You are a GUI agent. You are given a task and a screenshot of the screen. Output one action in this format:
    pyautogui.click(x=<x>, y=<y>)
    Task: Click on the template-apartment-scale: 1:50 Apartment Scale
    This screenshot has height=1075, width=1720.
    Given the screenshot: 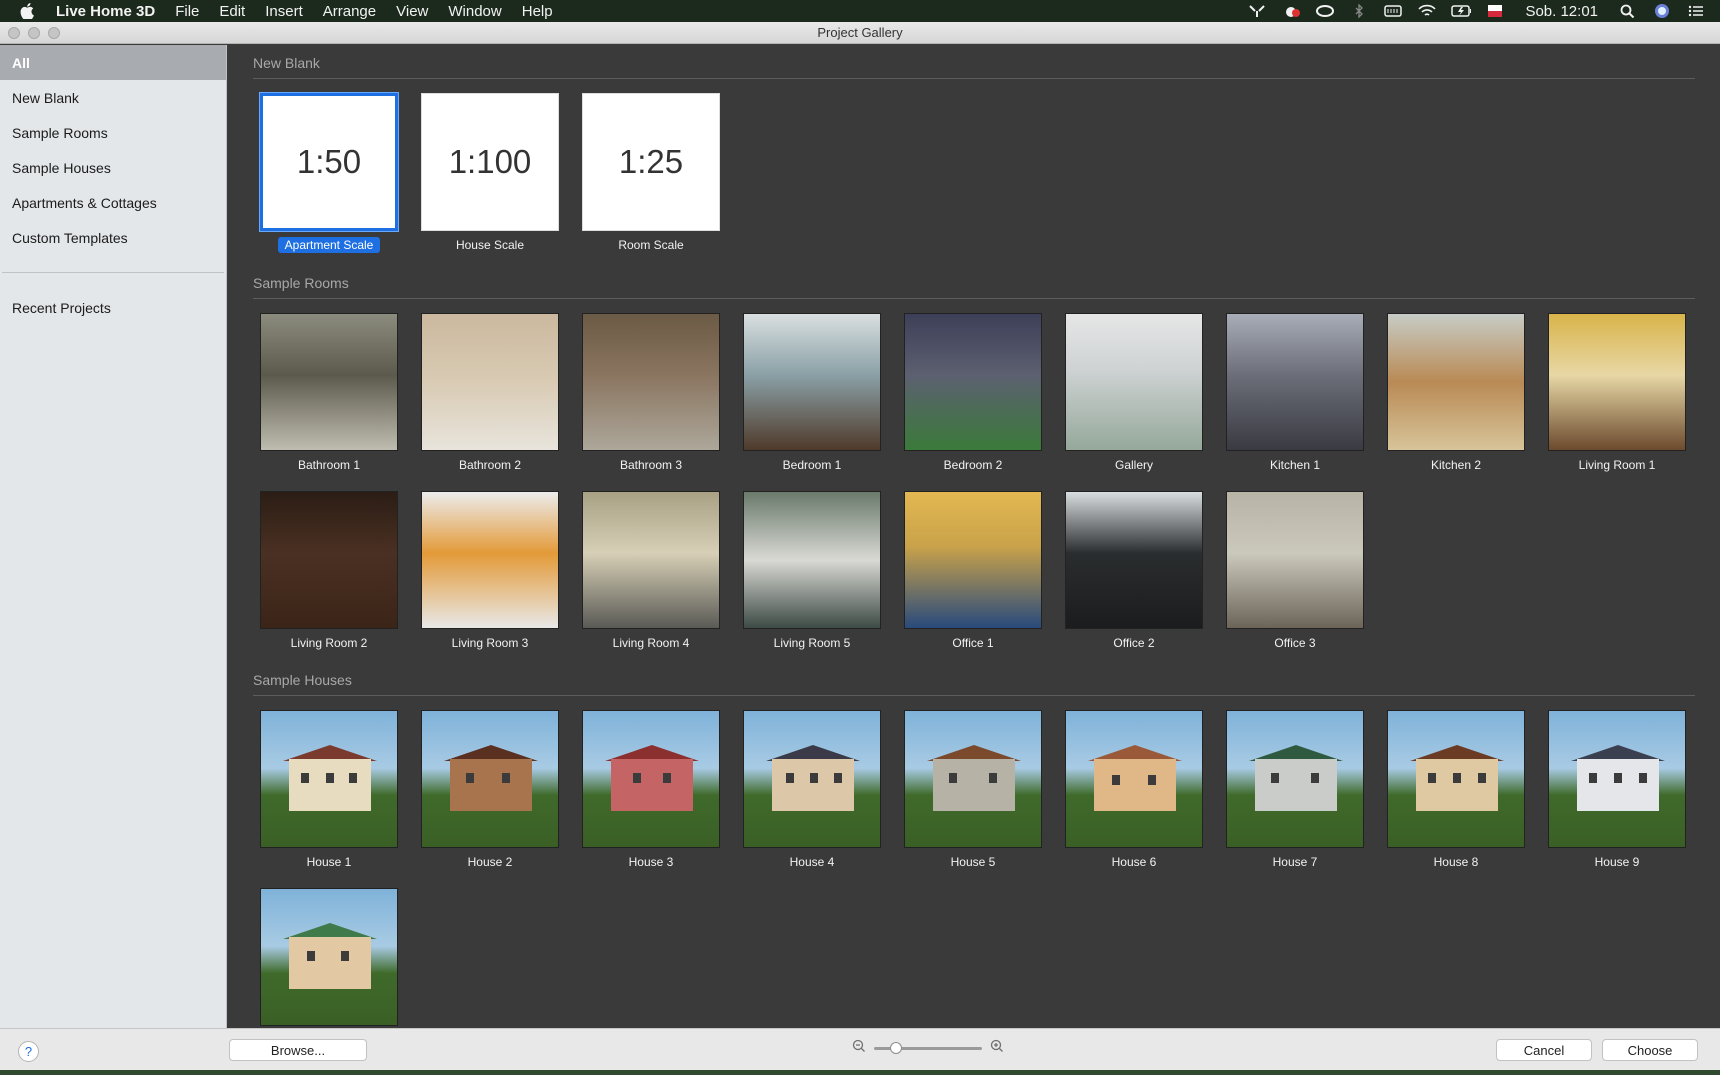 What is the action you would take?
    pyautogui.click(x=329, y=172)
    